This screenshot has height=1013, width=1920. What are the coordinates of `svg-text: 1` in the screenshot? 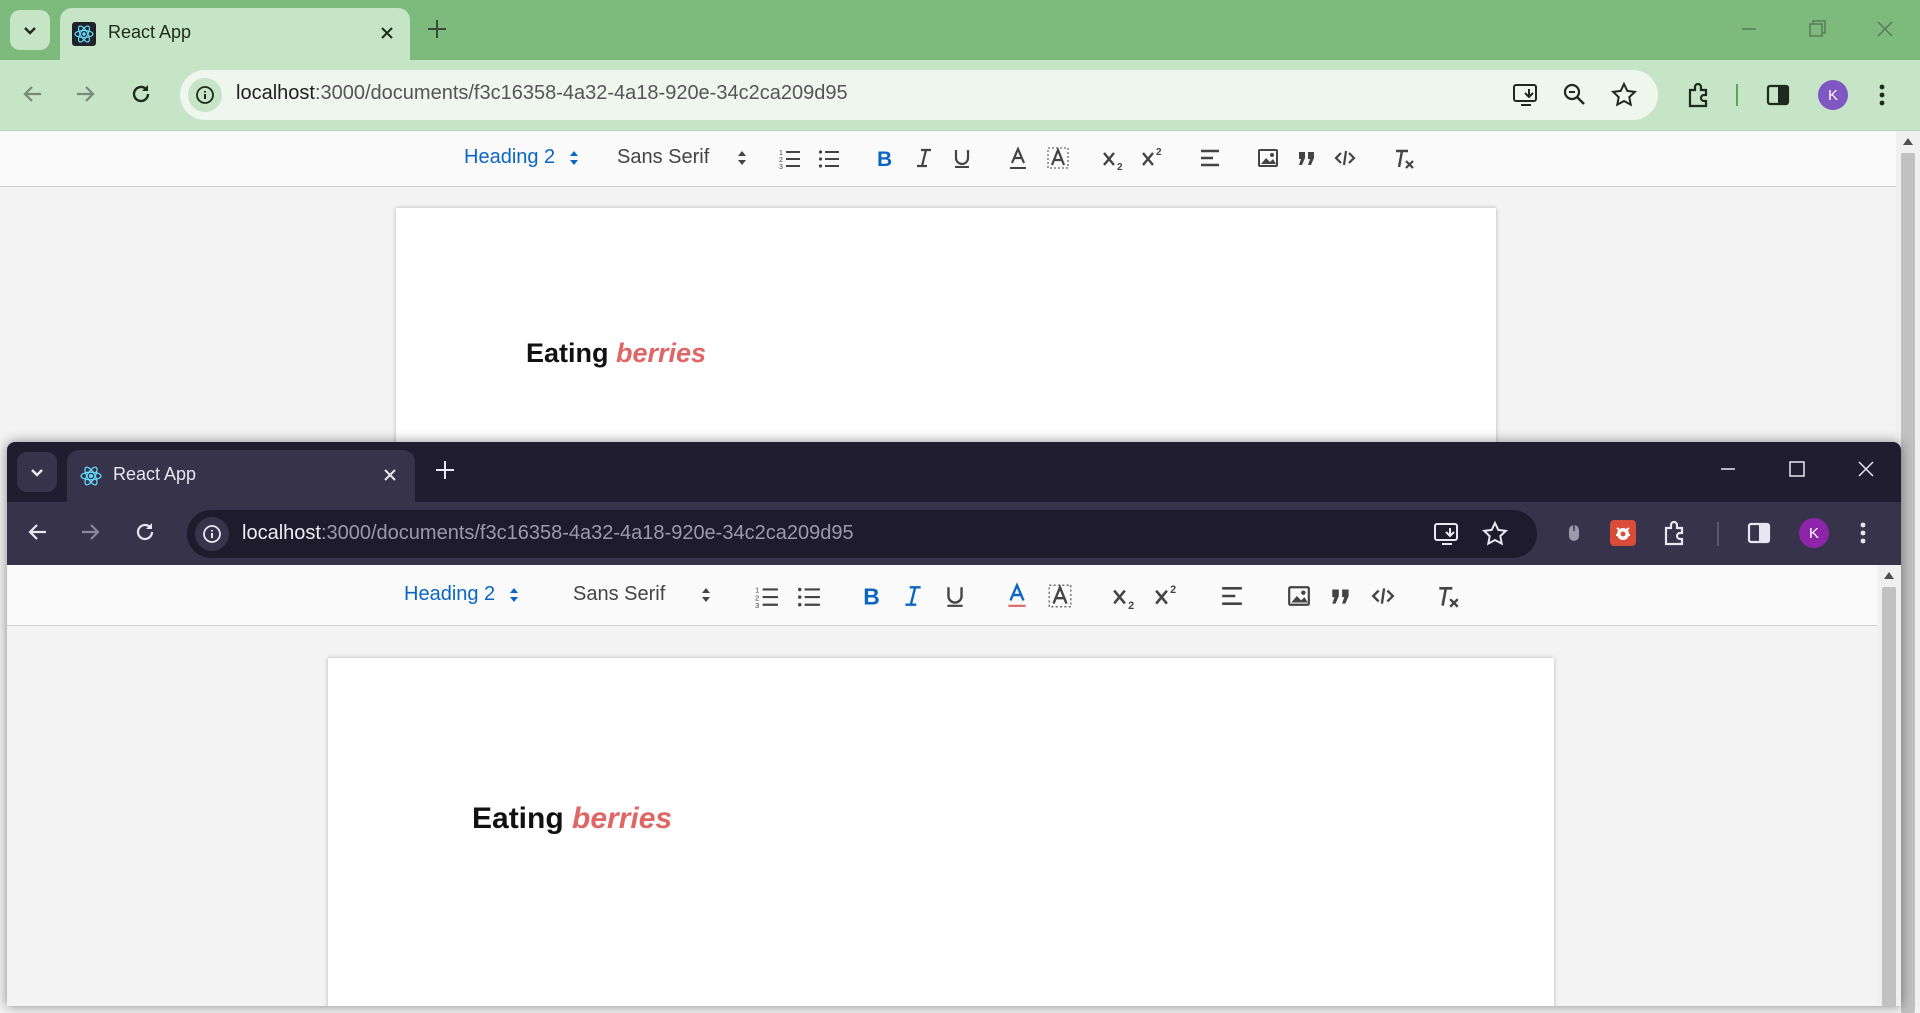 It's located at (781, 153).